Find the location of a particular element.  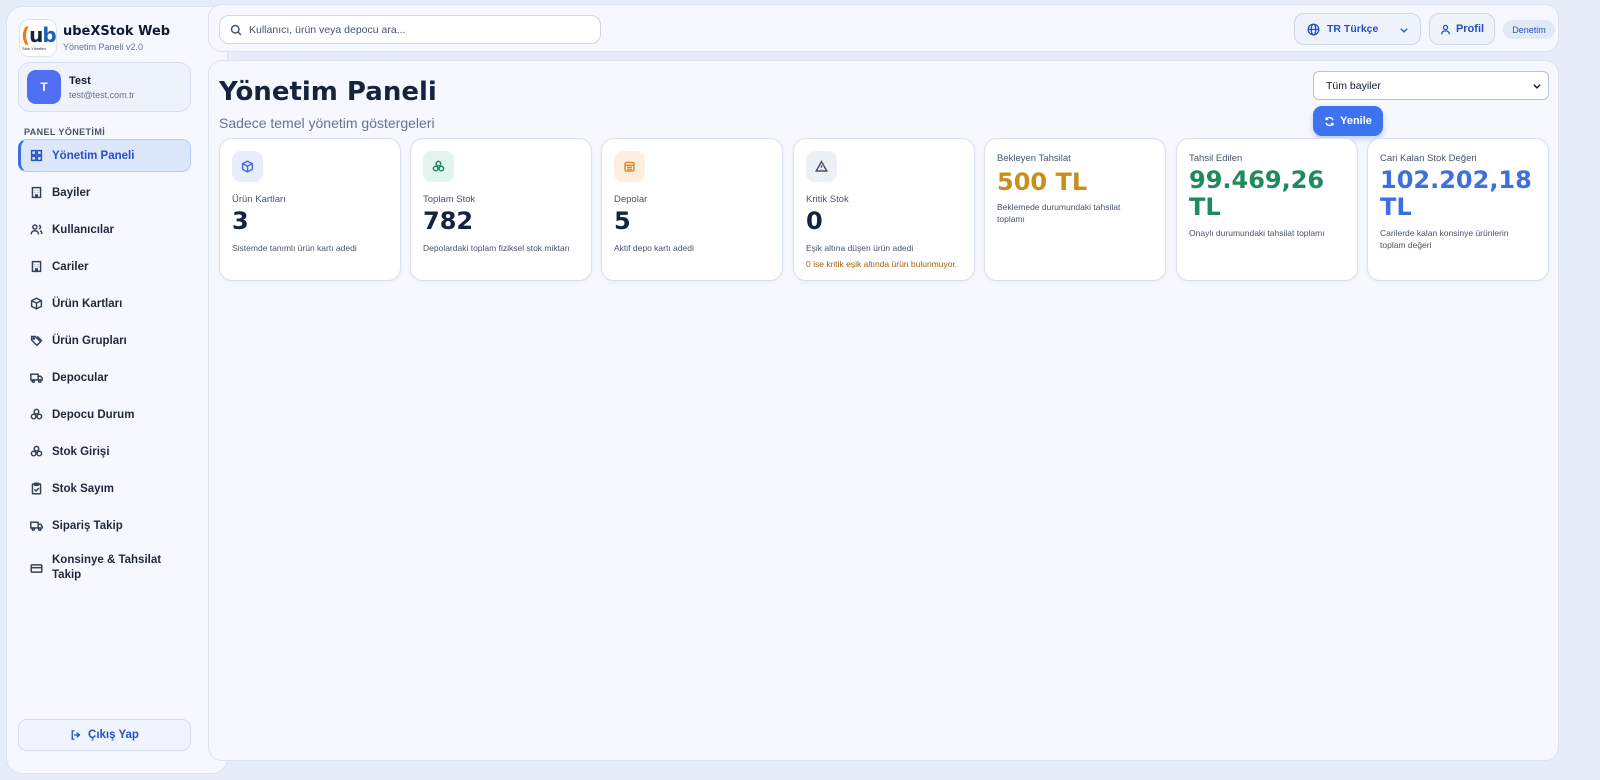

user-icon is located at coordinates (1445, 29).